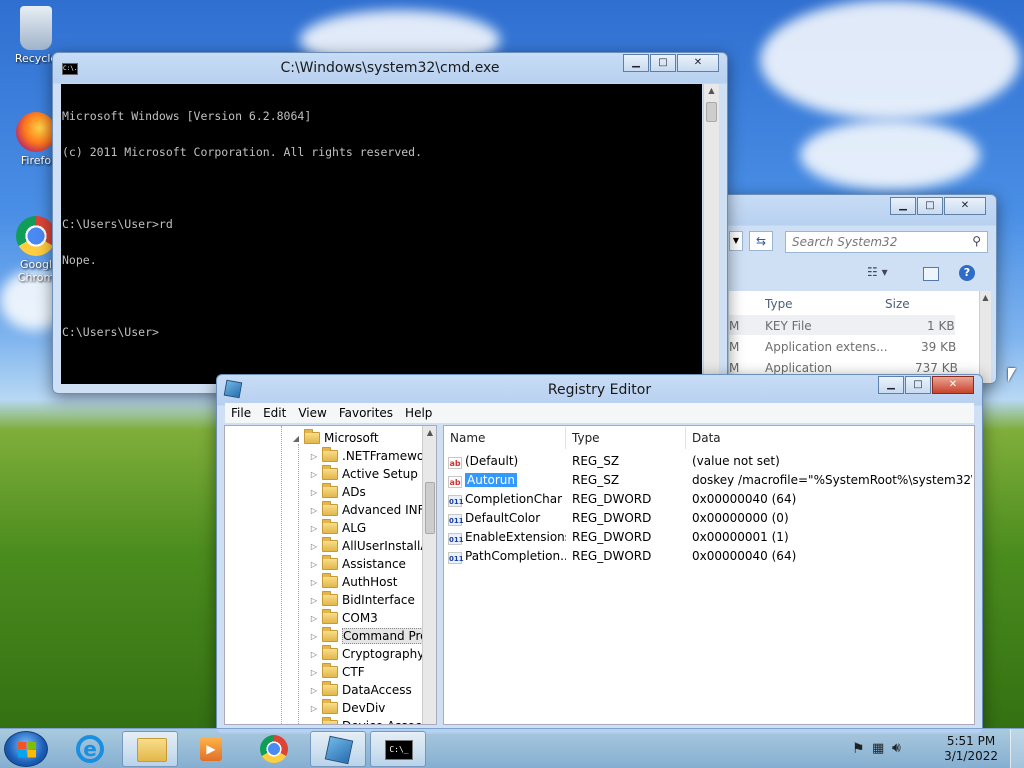  I want to click on cmd-titlebar: C:\. C:\Windows\system32\cmd.exe ▁ □ ✕, so click(390, 68).